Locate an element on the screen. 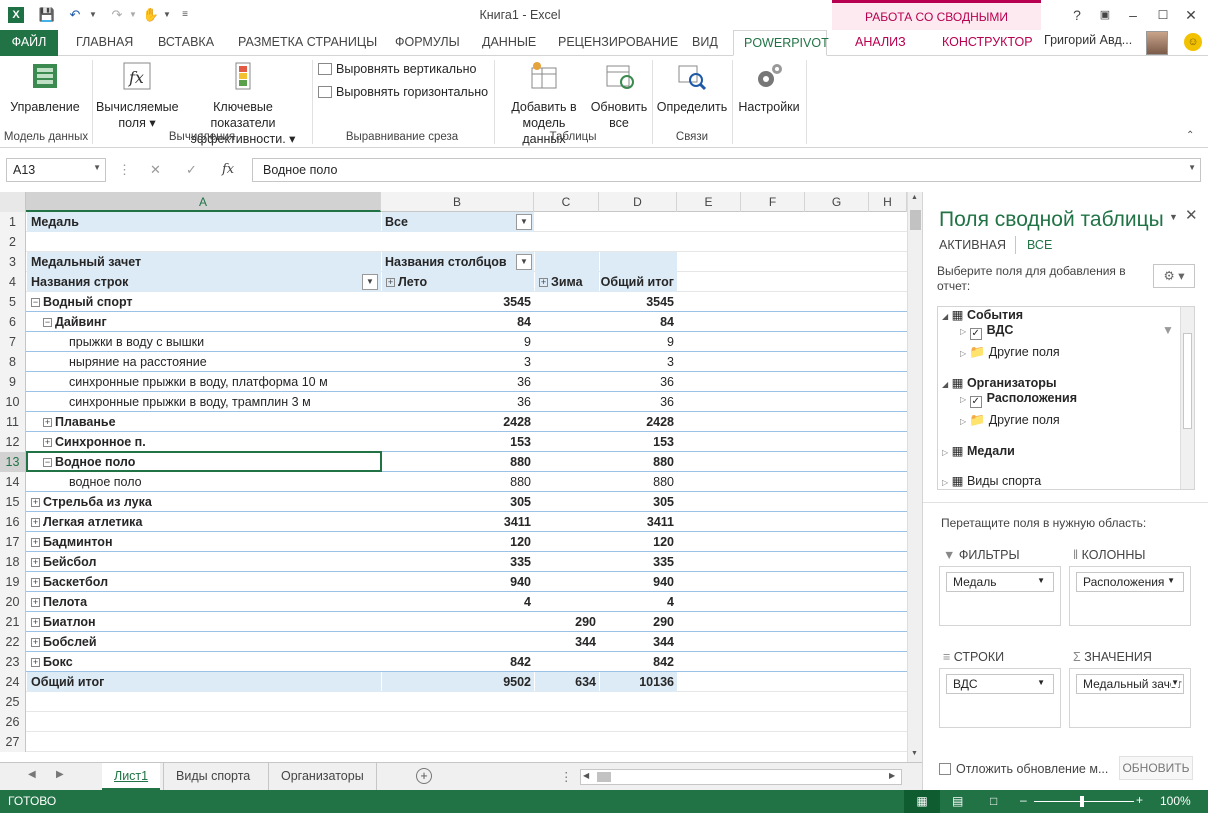  cell-c1 is located at coordinates (567, 222).